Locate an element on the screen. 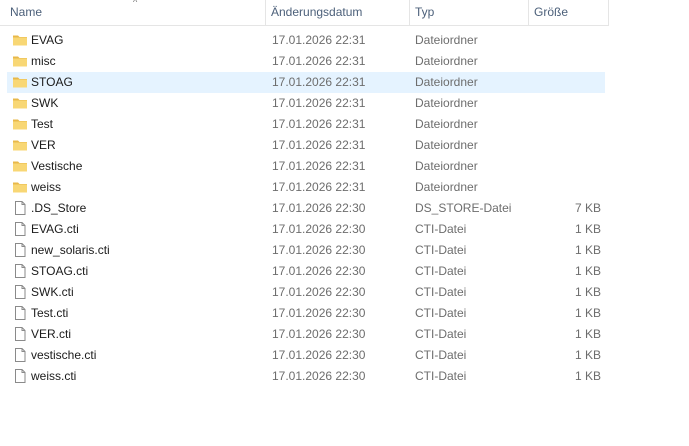 Image resolution: width=689 pixels, height=446 pixels. file-row: VER 17.01.2026 22:31 Dateiordner is located at coordinates (306, 145).